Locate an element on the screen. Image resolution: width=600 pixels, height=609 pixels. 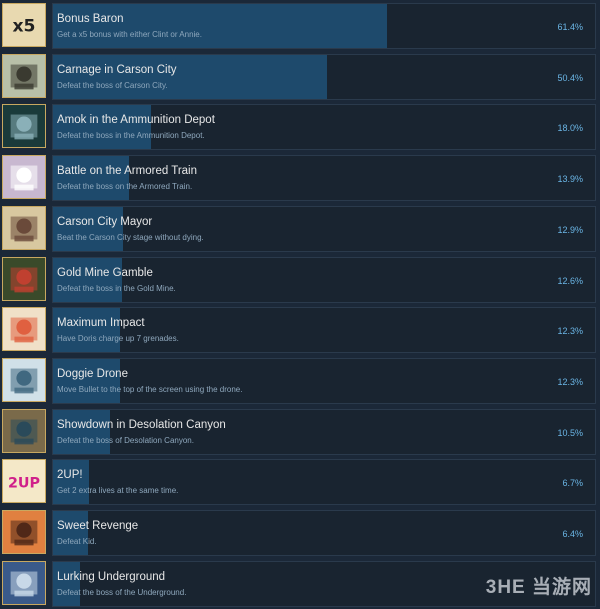
saloon-building-icon is located at coordinates (24, 227).